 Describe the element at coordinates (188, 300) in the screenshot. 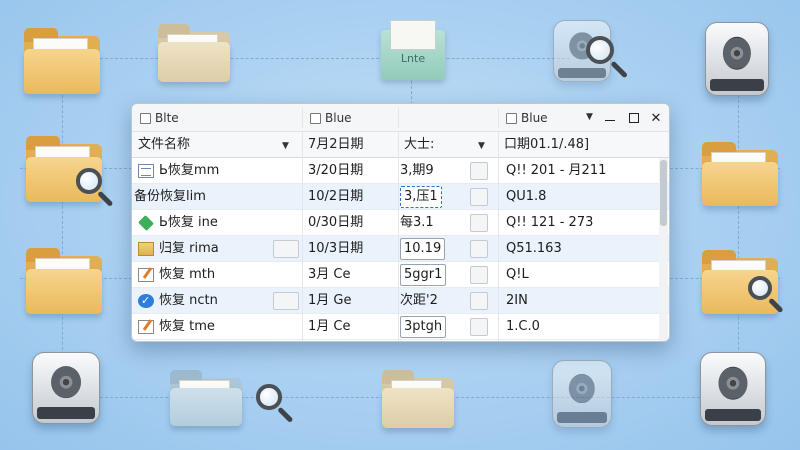

I see `file-name: 恢复 nctn` at that location.